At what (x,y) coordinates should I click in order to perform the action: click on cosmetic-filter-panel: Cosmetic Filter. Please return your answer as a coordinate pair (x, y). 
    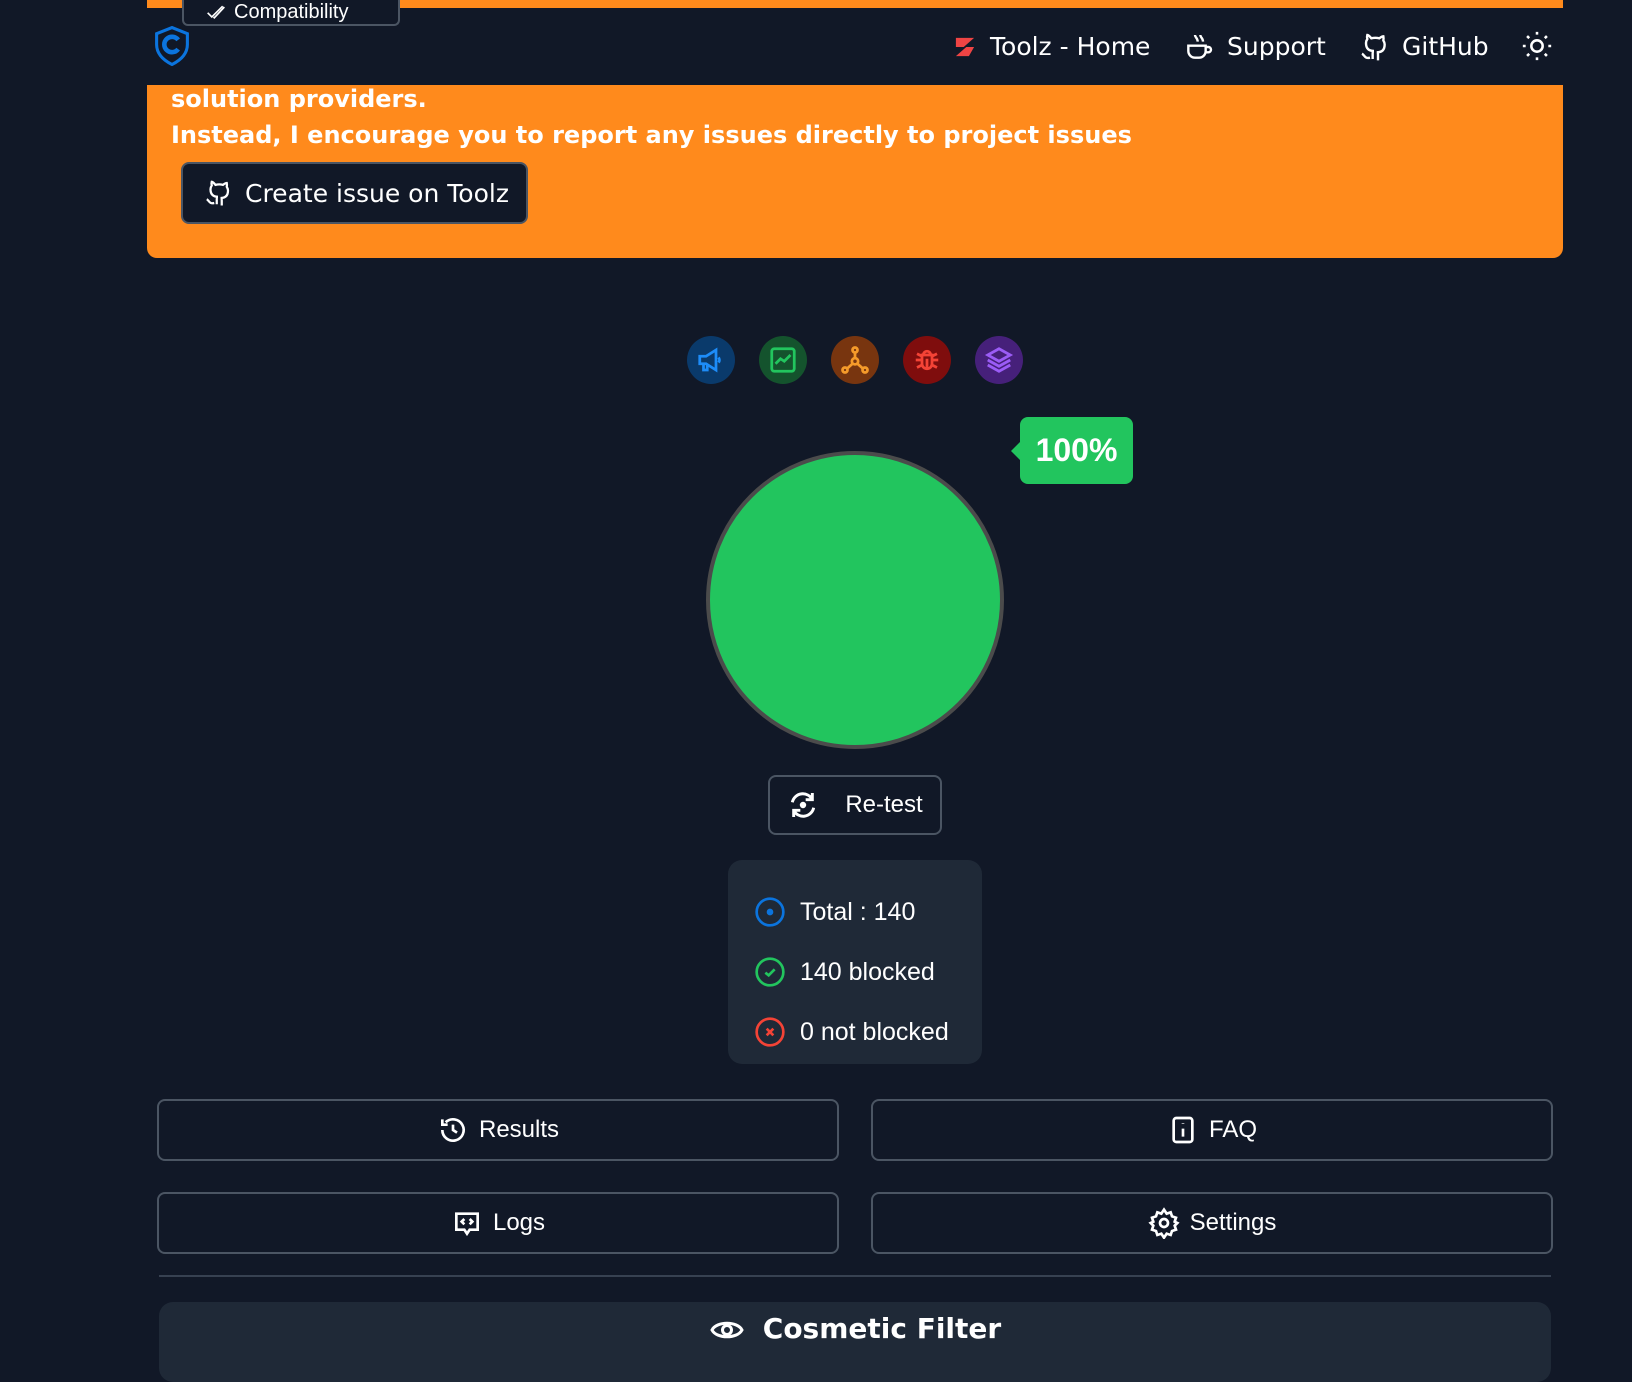
    Looking at the image, I should click on (855, 1342).